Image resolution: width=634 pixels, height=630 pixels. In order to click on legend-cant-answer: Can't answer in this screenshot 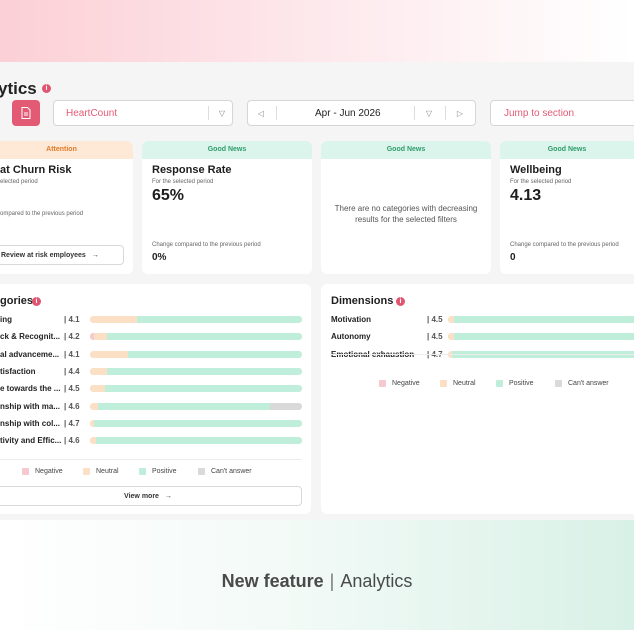, I will do `click(225, 471)`.